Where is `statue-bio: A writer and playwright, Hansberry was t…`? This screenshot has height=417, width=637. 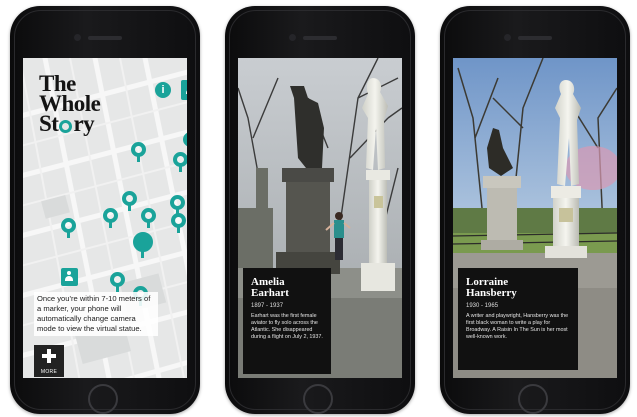
statue-bio: A writer and playwright, Hansberry was t… is located at coordinates (517, 326).